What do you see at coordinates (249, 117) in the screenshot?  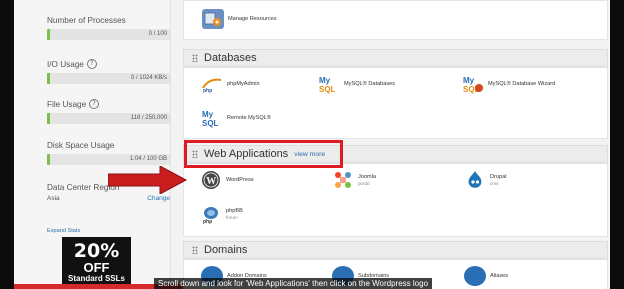 I see `item-label: Remote MySQL®` at bounding box center [249, 117].